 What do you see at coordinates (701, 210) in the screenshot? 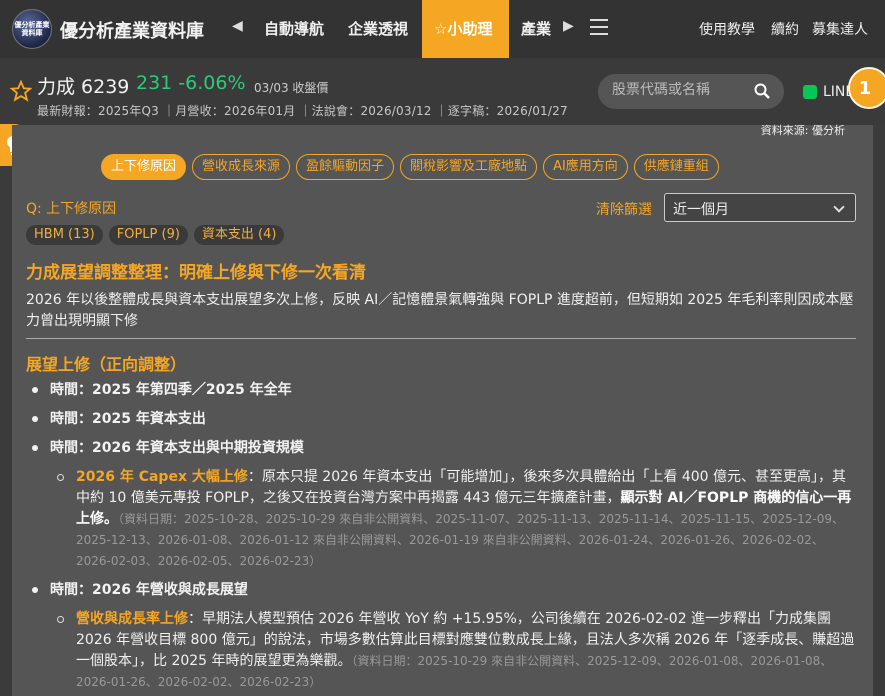
I see `period-value: 近一個月` at bounding box center [701, 210].